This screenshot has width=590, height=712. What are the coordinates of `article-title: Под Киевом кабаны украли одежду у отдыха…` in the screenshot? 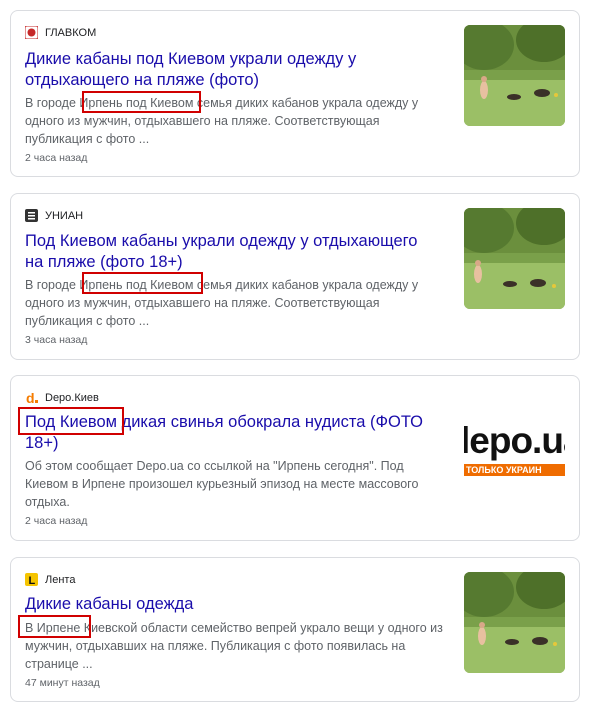 It's located at (232, 252).